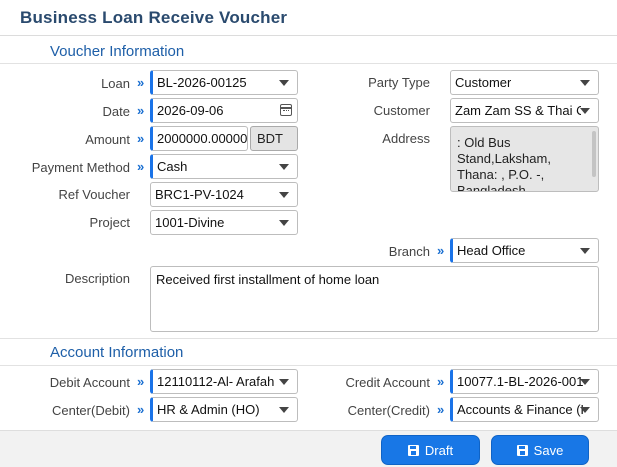 Image resolution: width=617 pixels, height=467 pixels. Describe the element at coordinates (89, 382) in the screenshot. I see `debit-account-label: Debit Account` at that location.